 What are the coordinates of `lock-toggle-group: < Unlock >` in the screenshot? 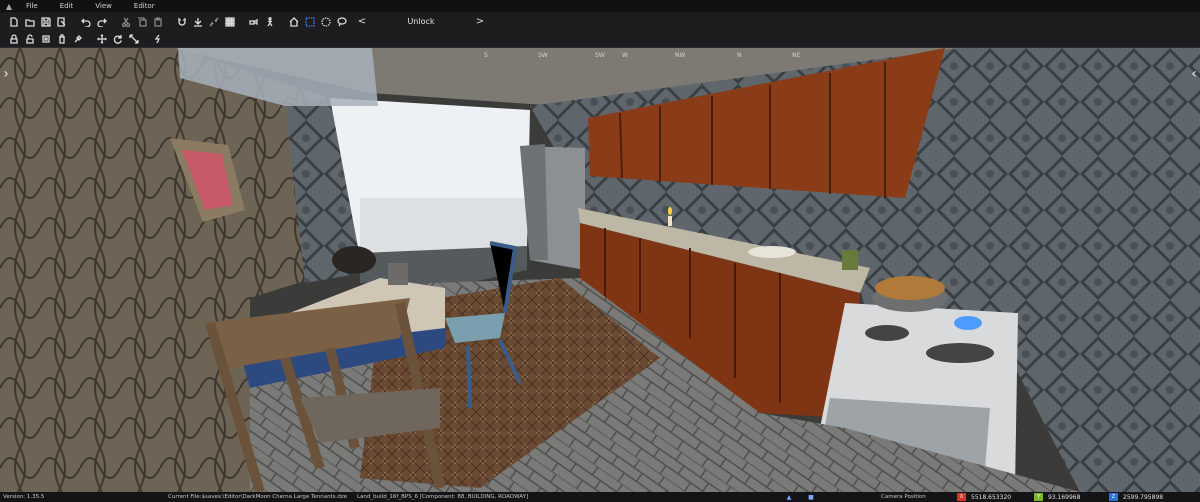 It's located at (421, 21).